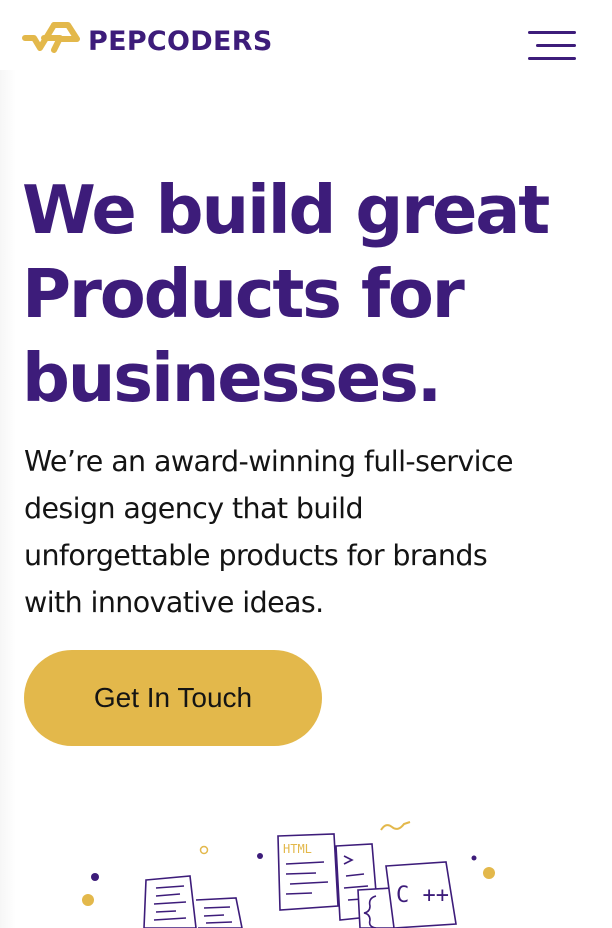 This screenshot has width=612, height=928. What do you see at coordinates (204, 850) in the screenshot?
I see `decor-ring` at bounding box center [204, 850].